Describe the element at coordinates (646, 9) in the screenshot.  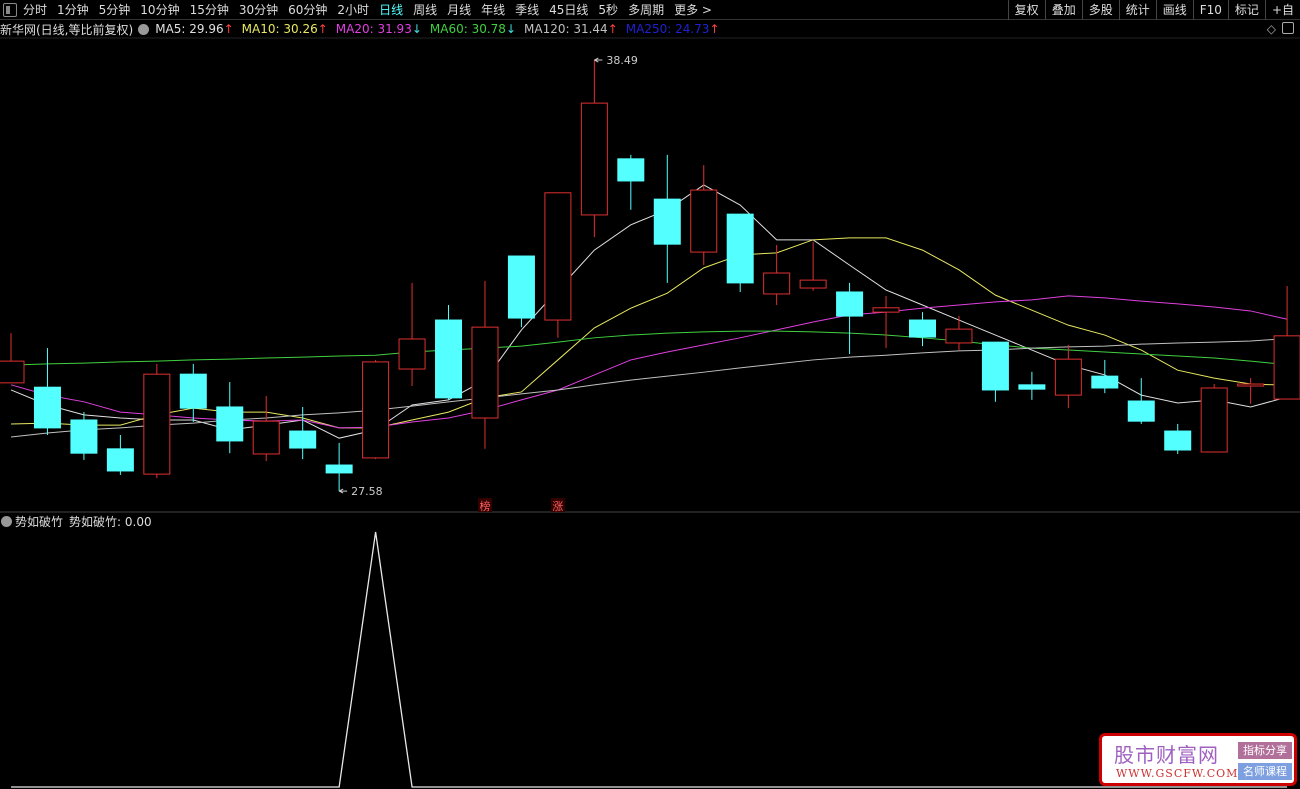
I see `period-tab: 多周期` at that location.